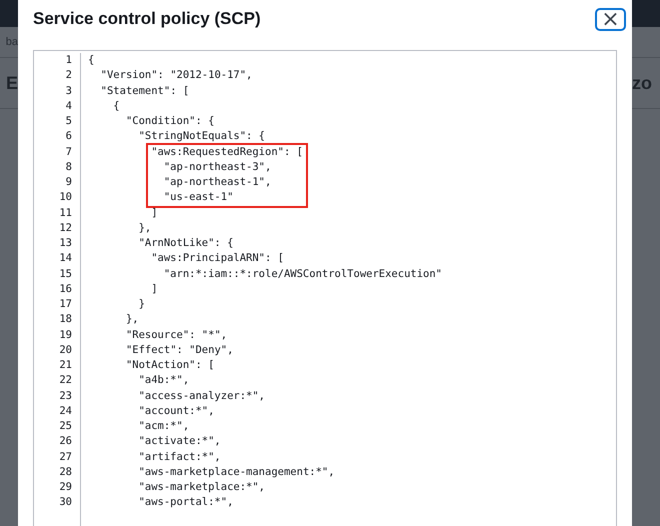 This screenshot has height=526, width=660. Describe the element at coordinates (68, 106) in the screenshot. I see `line-number: 4` at that location.